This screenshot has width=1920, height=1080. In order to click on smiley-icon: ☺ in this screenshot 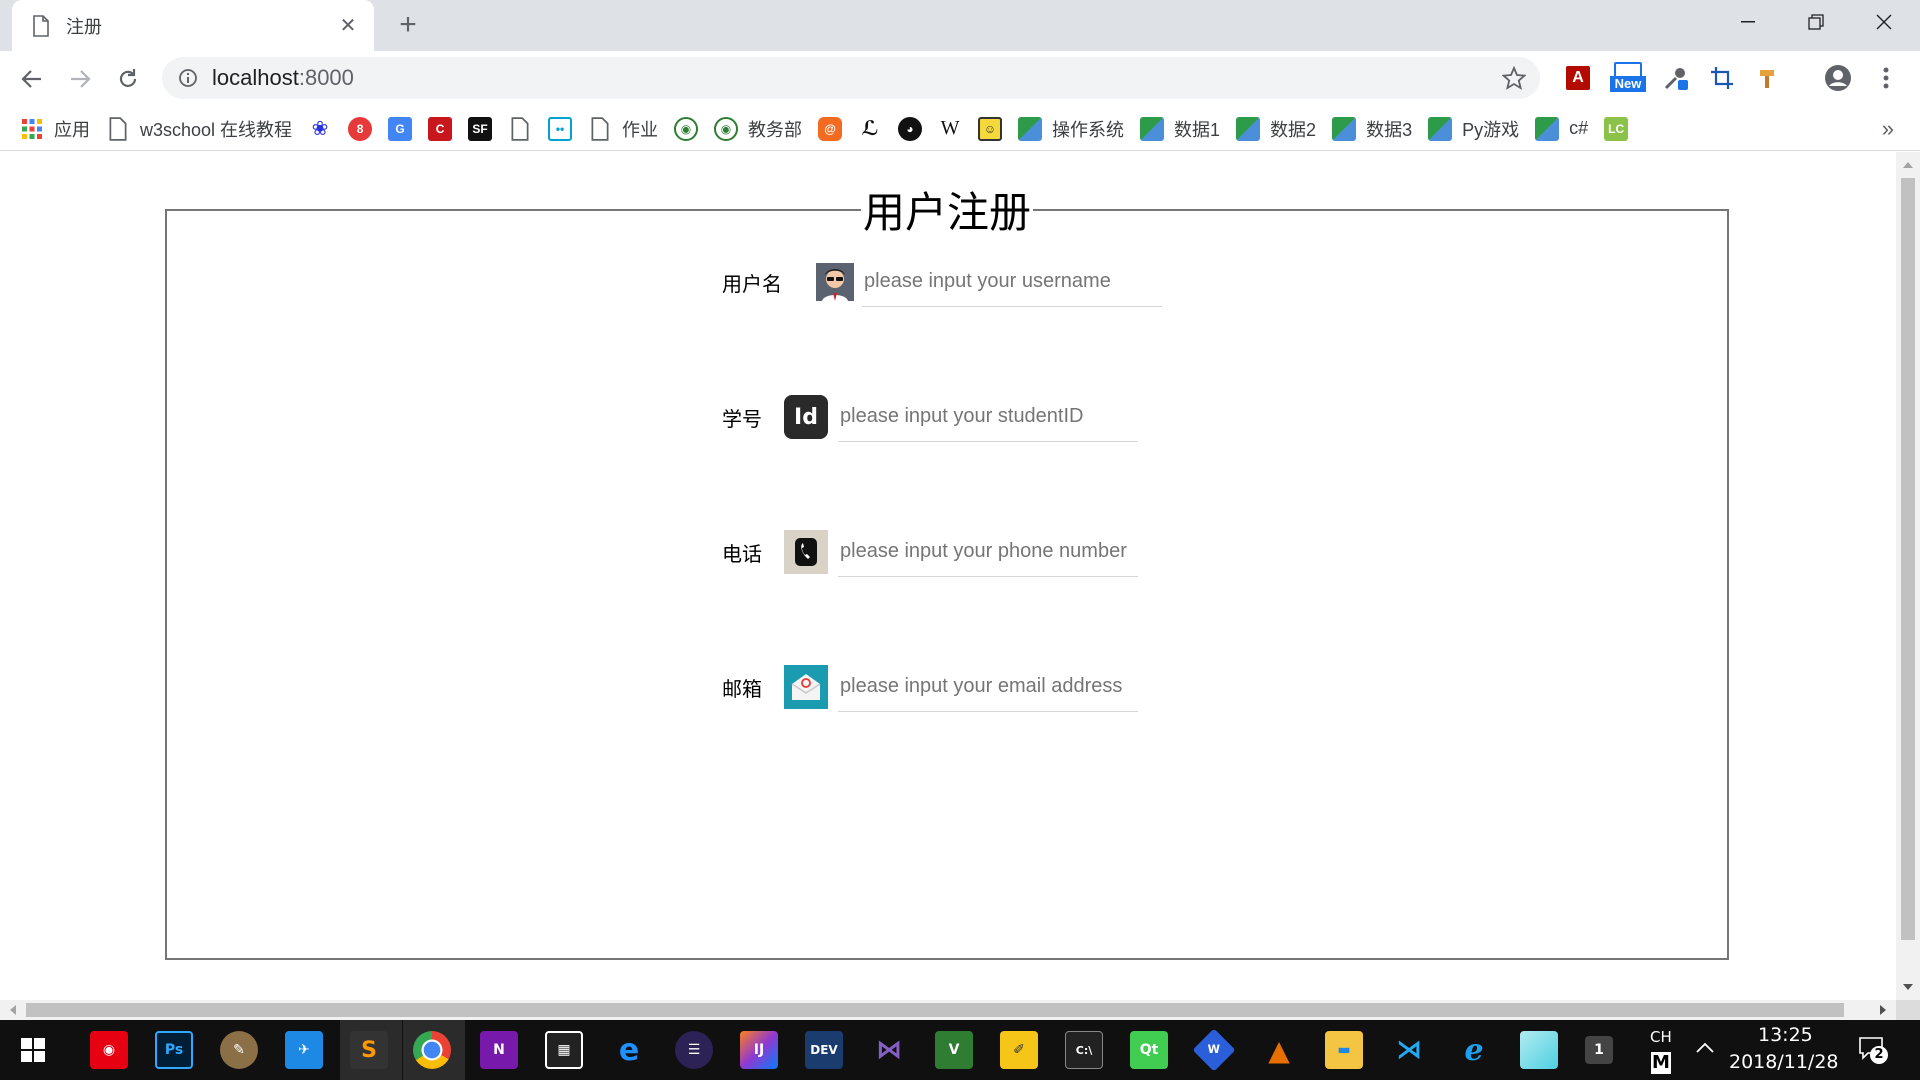, I will do `click(990, 128)`.